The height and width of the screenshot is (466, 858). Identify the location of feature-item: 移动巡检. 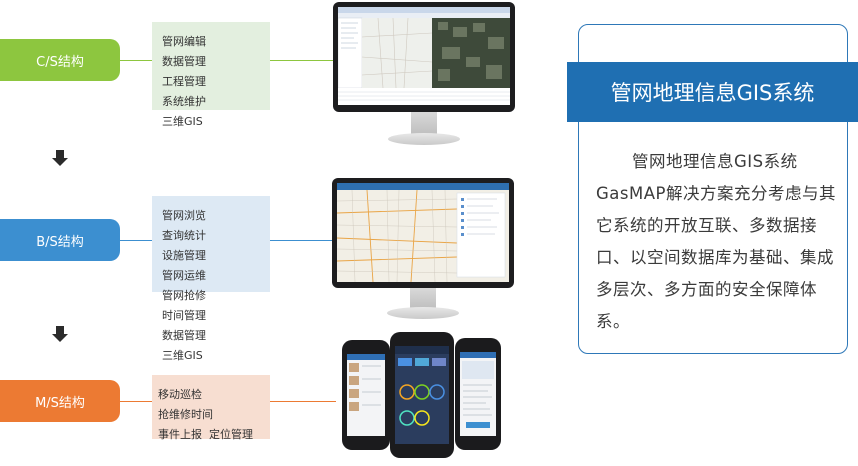
(180, 394).